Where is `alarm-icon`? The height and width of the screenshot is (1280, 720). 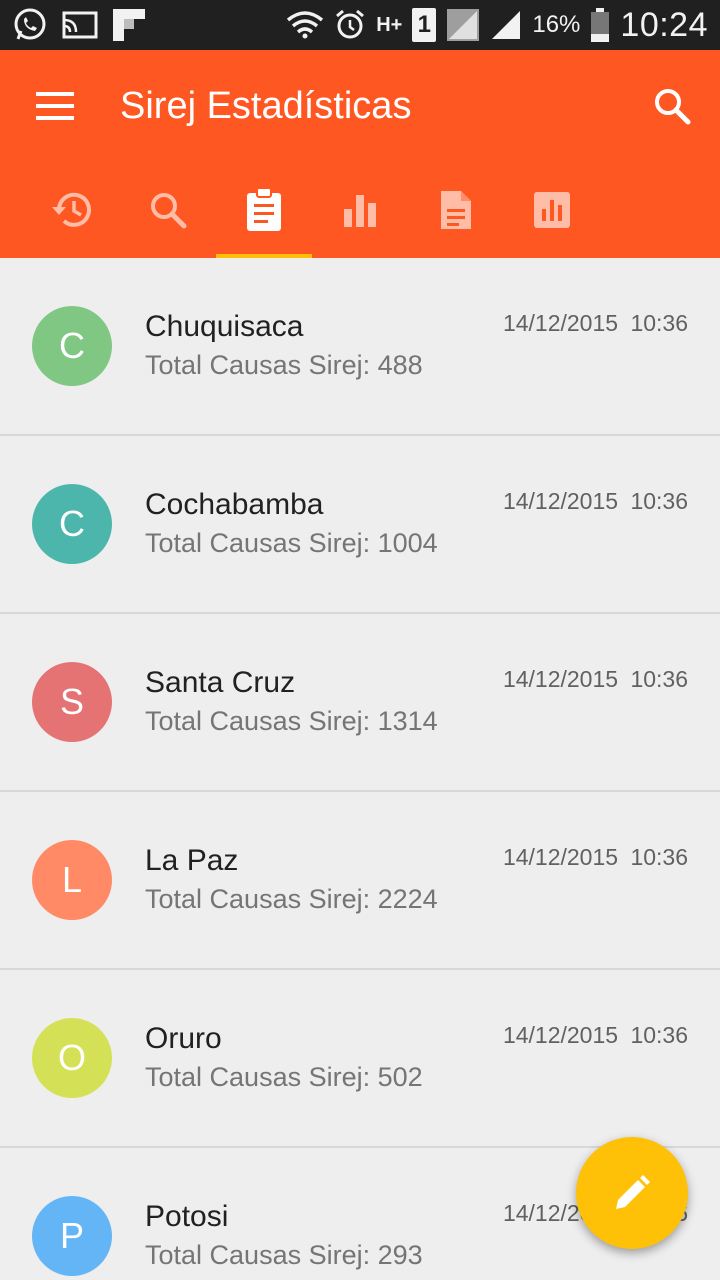
alarm-icon is located at coordinates (350, 25).